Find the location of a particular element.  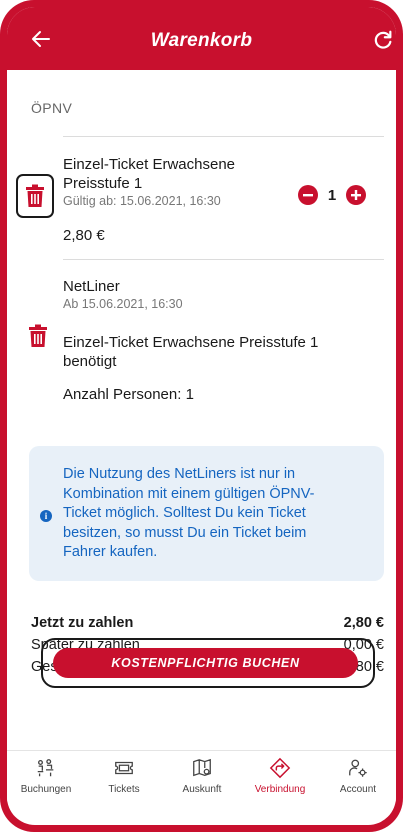

app-header: Warenkorb is located at coordinates (201, 38).